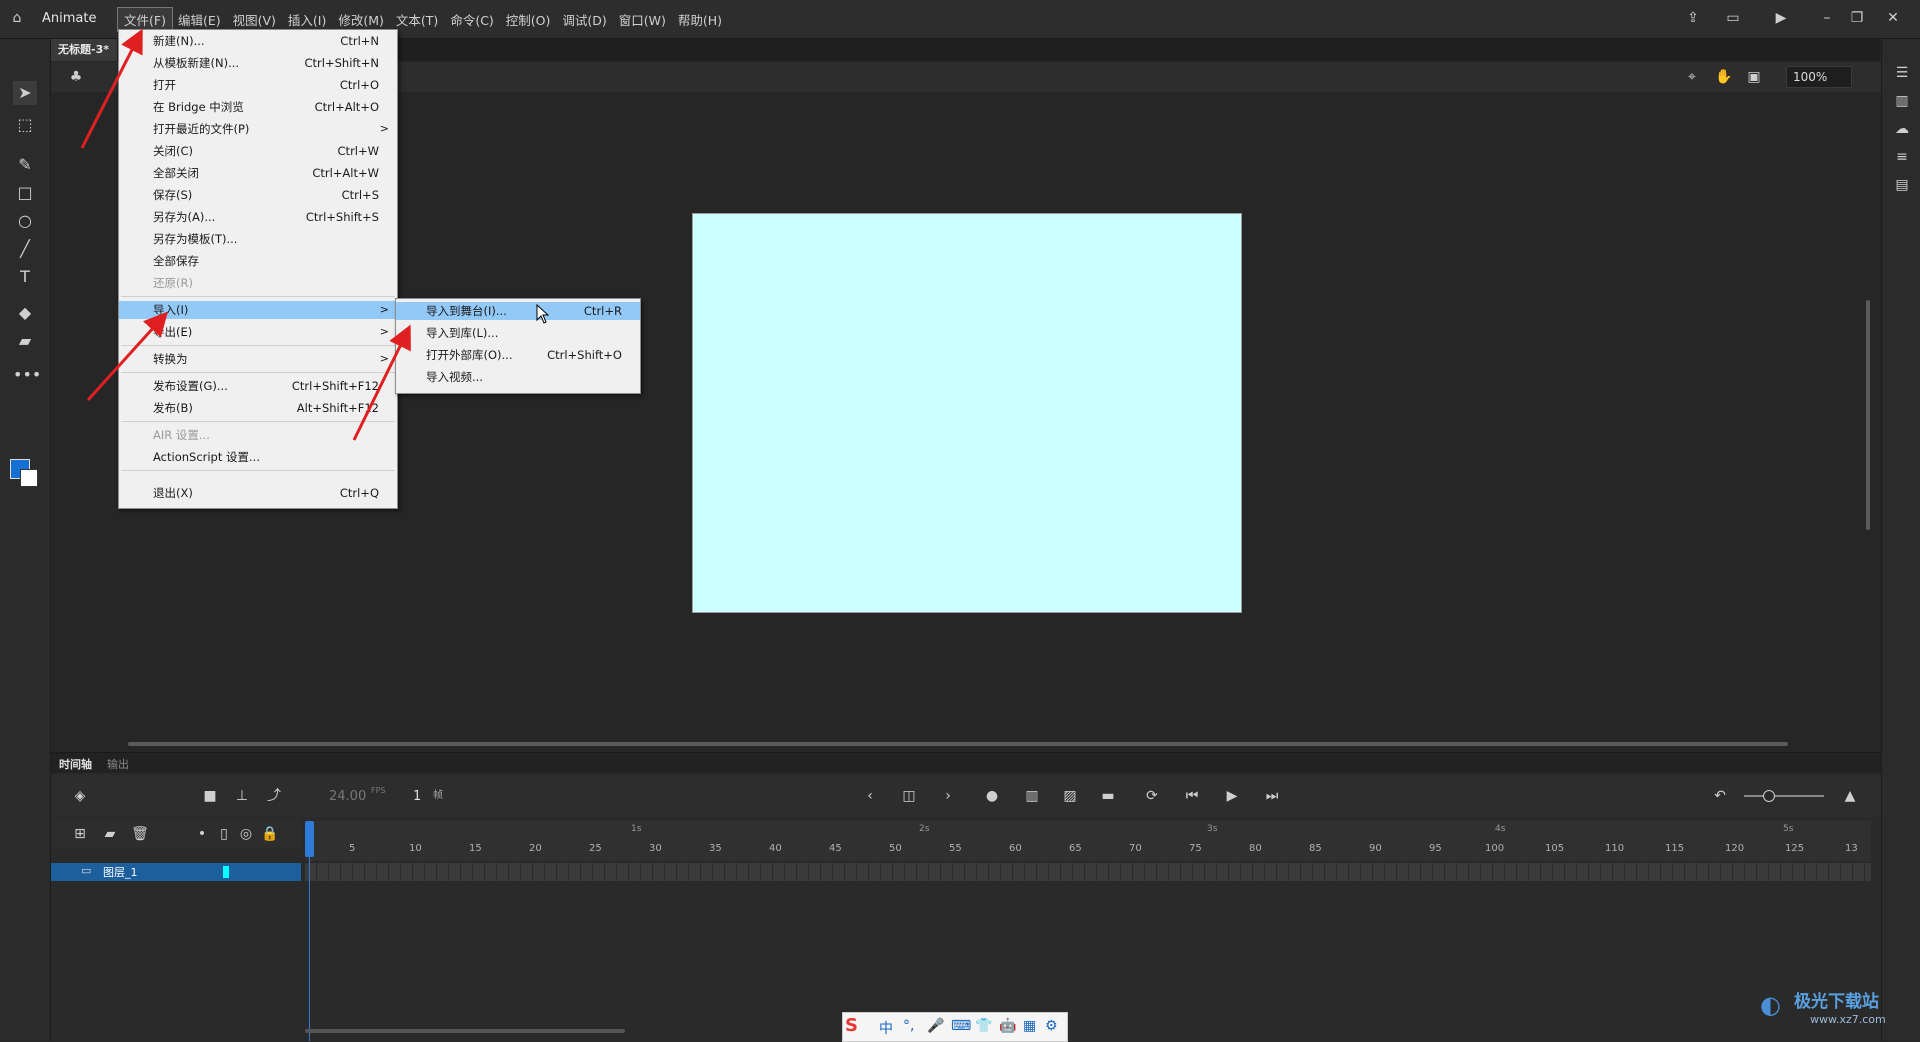  I want to click on ime-item: 中, so click(886, 1028).